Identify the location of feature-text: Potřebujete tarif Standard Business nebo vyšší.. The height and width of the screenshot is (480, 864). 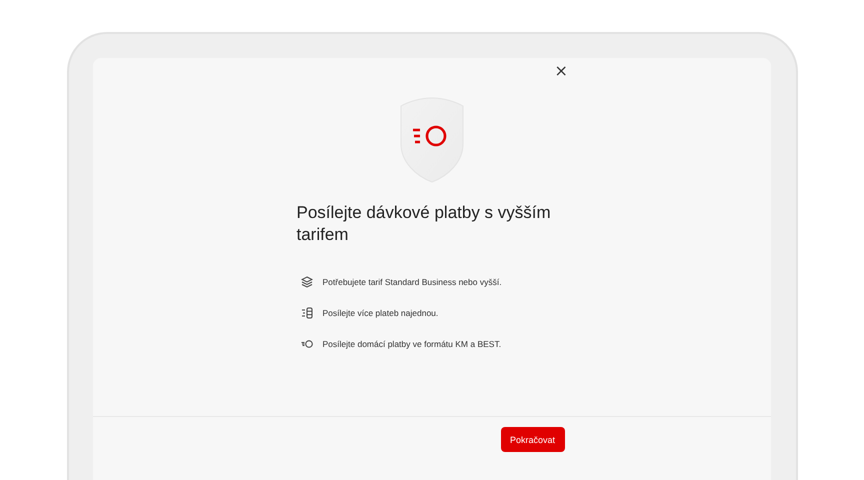
(412, 281).